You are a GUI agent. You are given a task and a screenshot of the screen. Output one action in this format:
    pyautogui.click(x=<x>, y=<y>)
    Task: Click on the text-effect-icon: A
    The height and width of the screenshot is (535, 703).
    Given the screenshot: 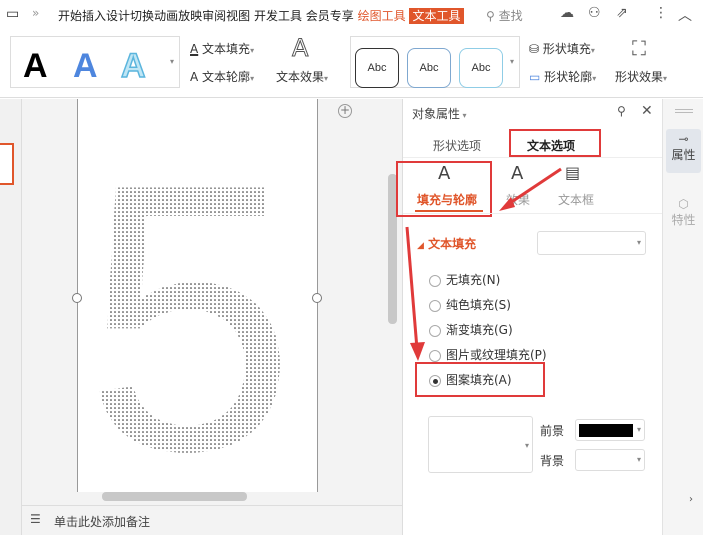 What is the action you would take?
    pyautogui.click(x=300, y=48)
    